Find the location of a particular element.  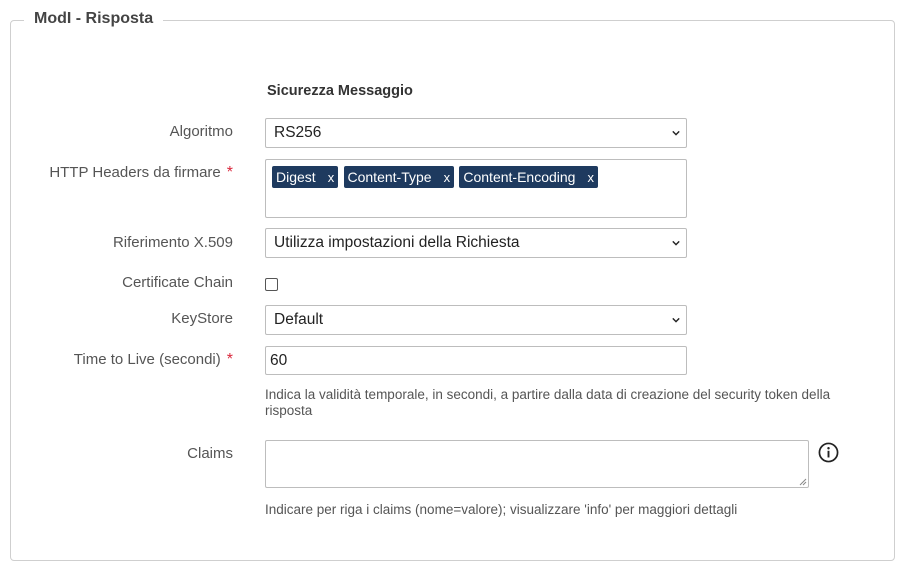

http-headers-tag-input: Digest x Content-Type x Content-Encoding x is located at coordinates (476, 188).